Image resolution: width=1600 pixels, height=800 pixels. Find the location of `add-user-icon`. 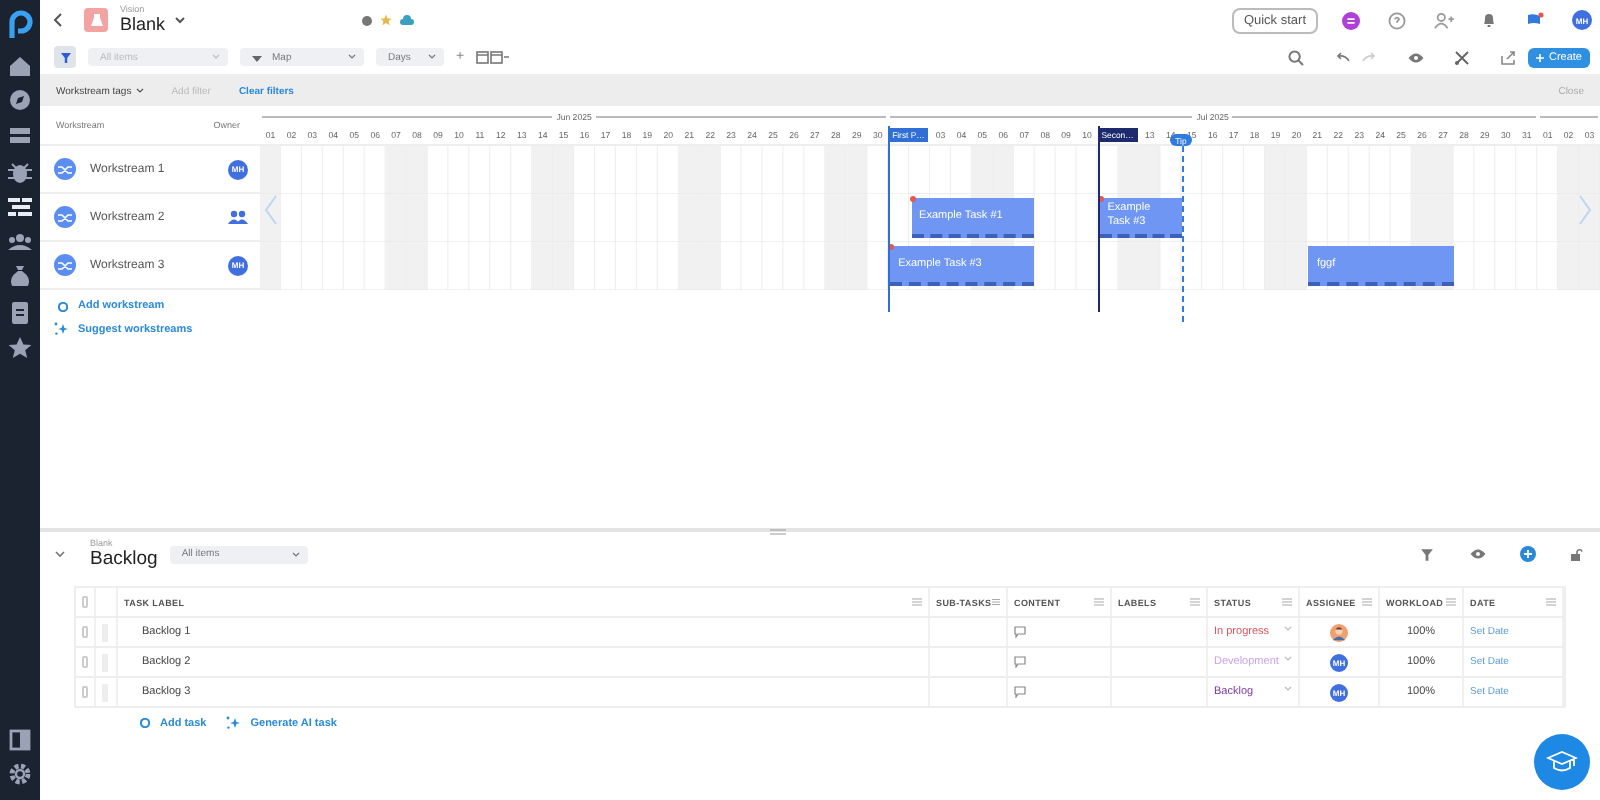

add-user-icon is located at coordinates (1444, 20).